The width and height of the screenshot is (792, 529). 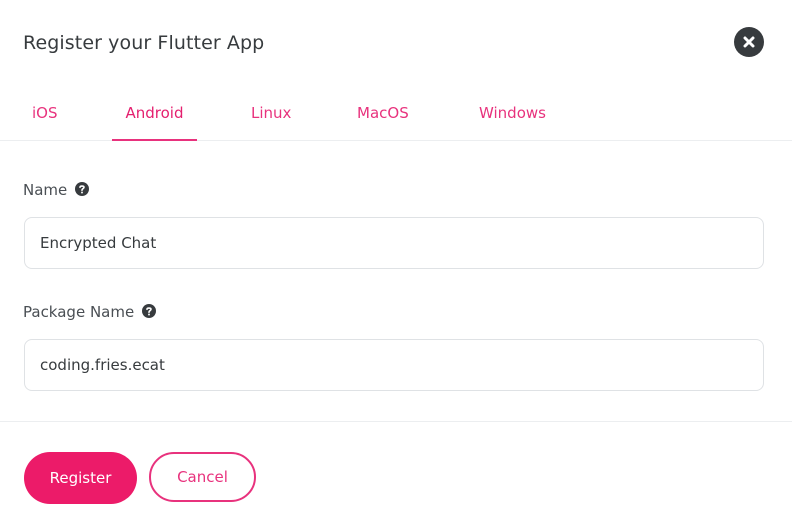 I want to click on close-button, so click(x=749, y=42).